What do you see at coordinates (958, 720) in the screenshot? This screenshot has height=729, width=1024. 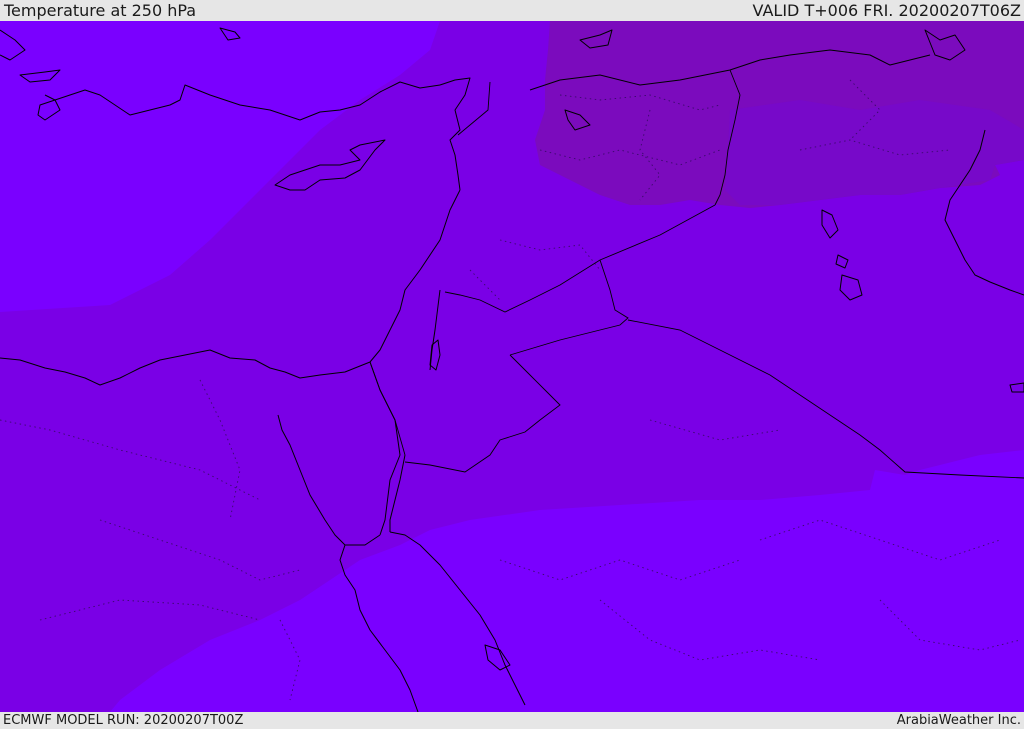 I see `brand-label: ArabiaWeather Inc.` at bounding box center [958, 720].